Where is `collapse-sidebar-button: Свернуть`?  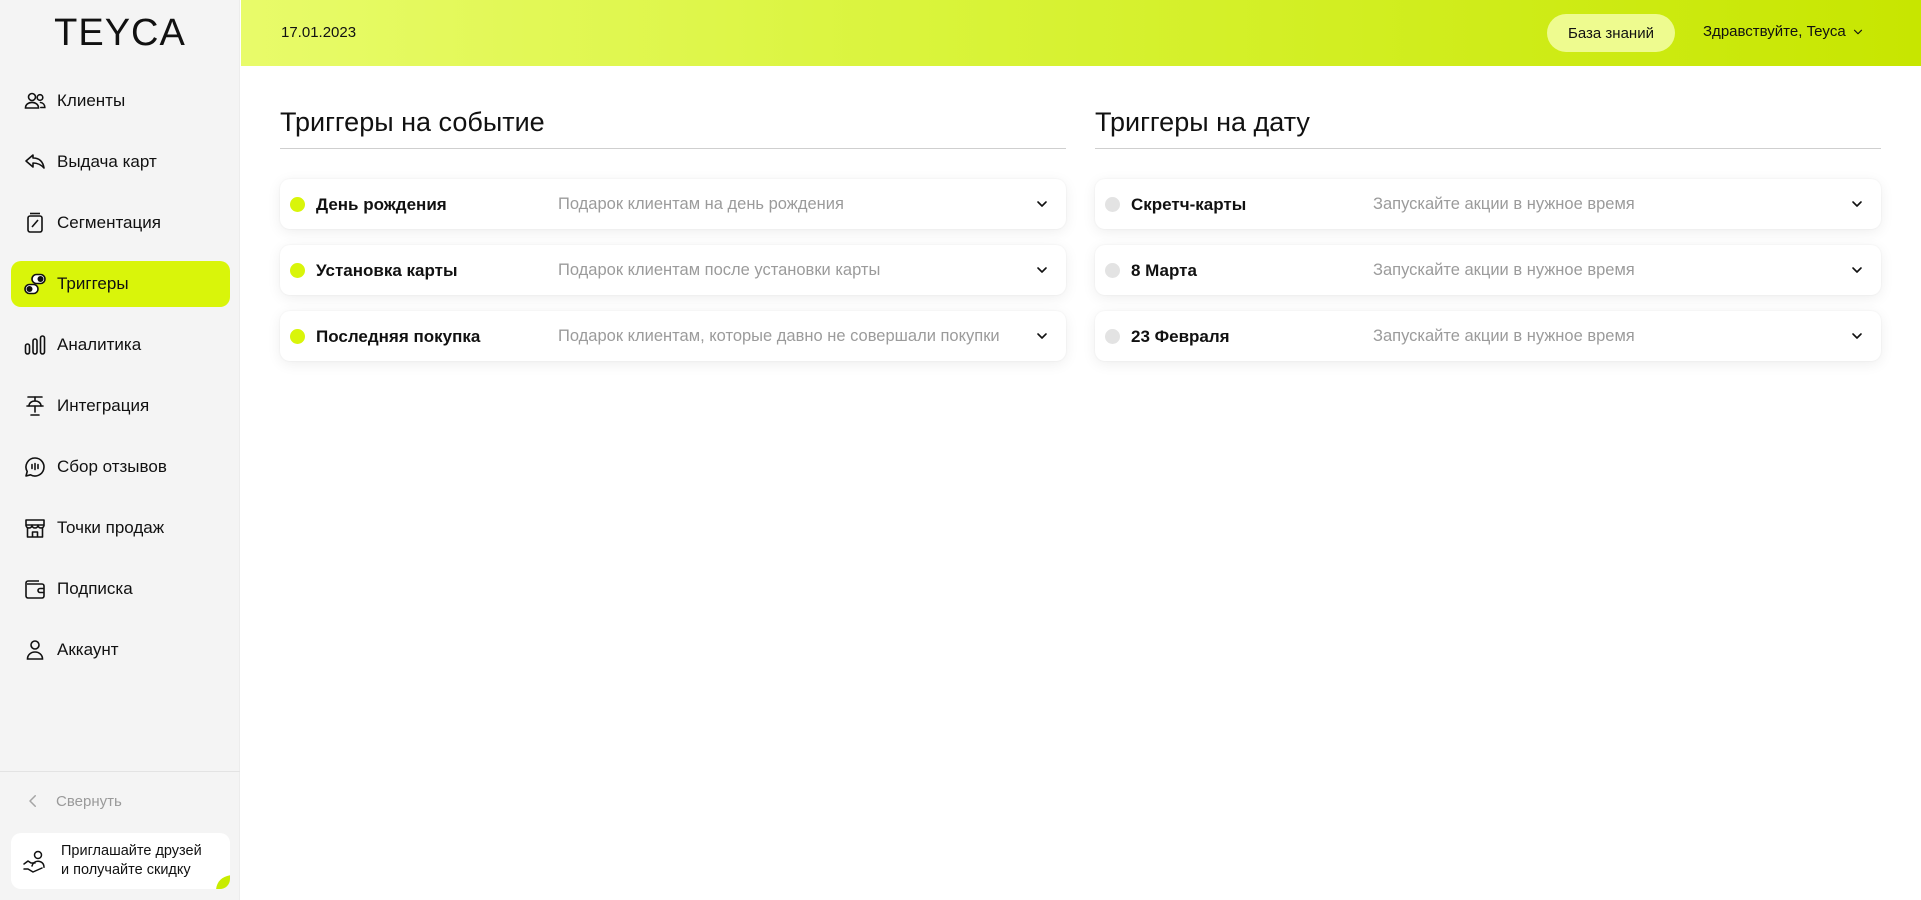
collapse-sidebar-button: Свернуть is located at coordinates (73, 801).